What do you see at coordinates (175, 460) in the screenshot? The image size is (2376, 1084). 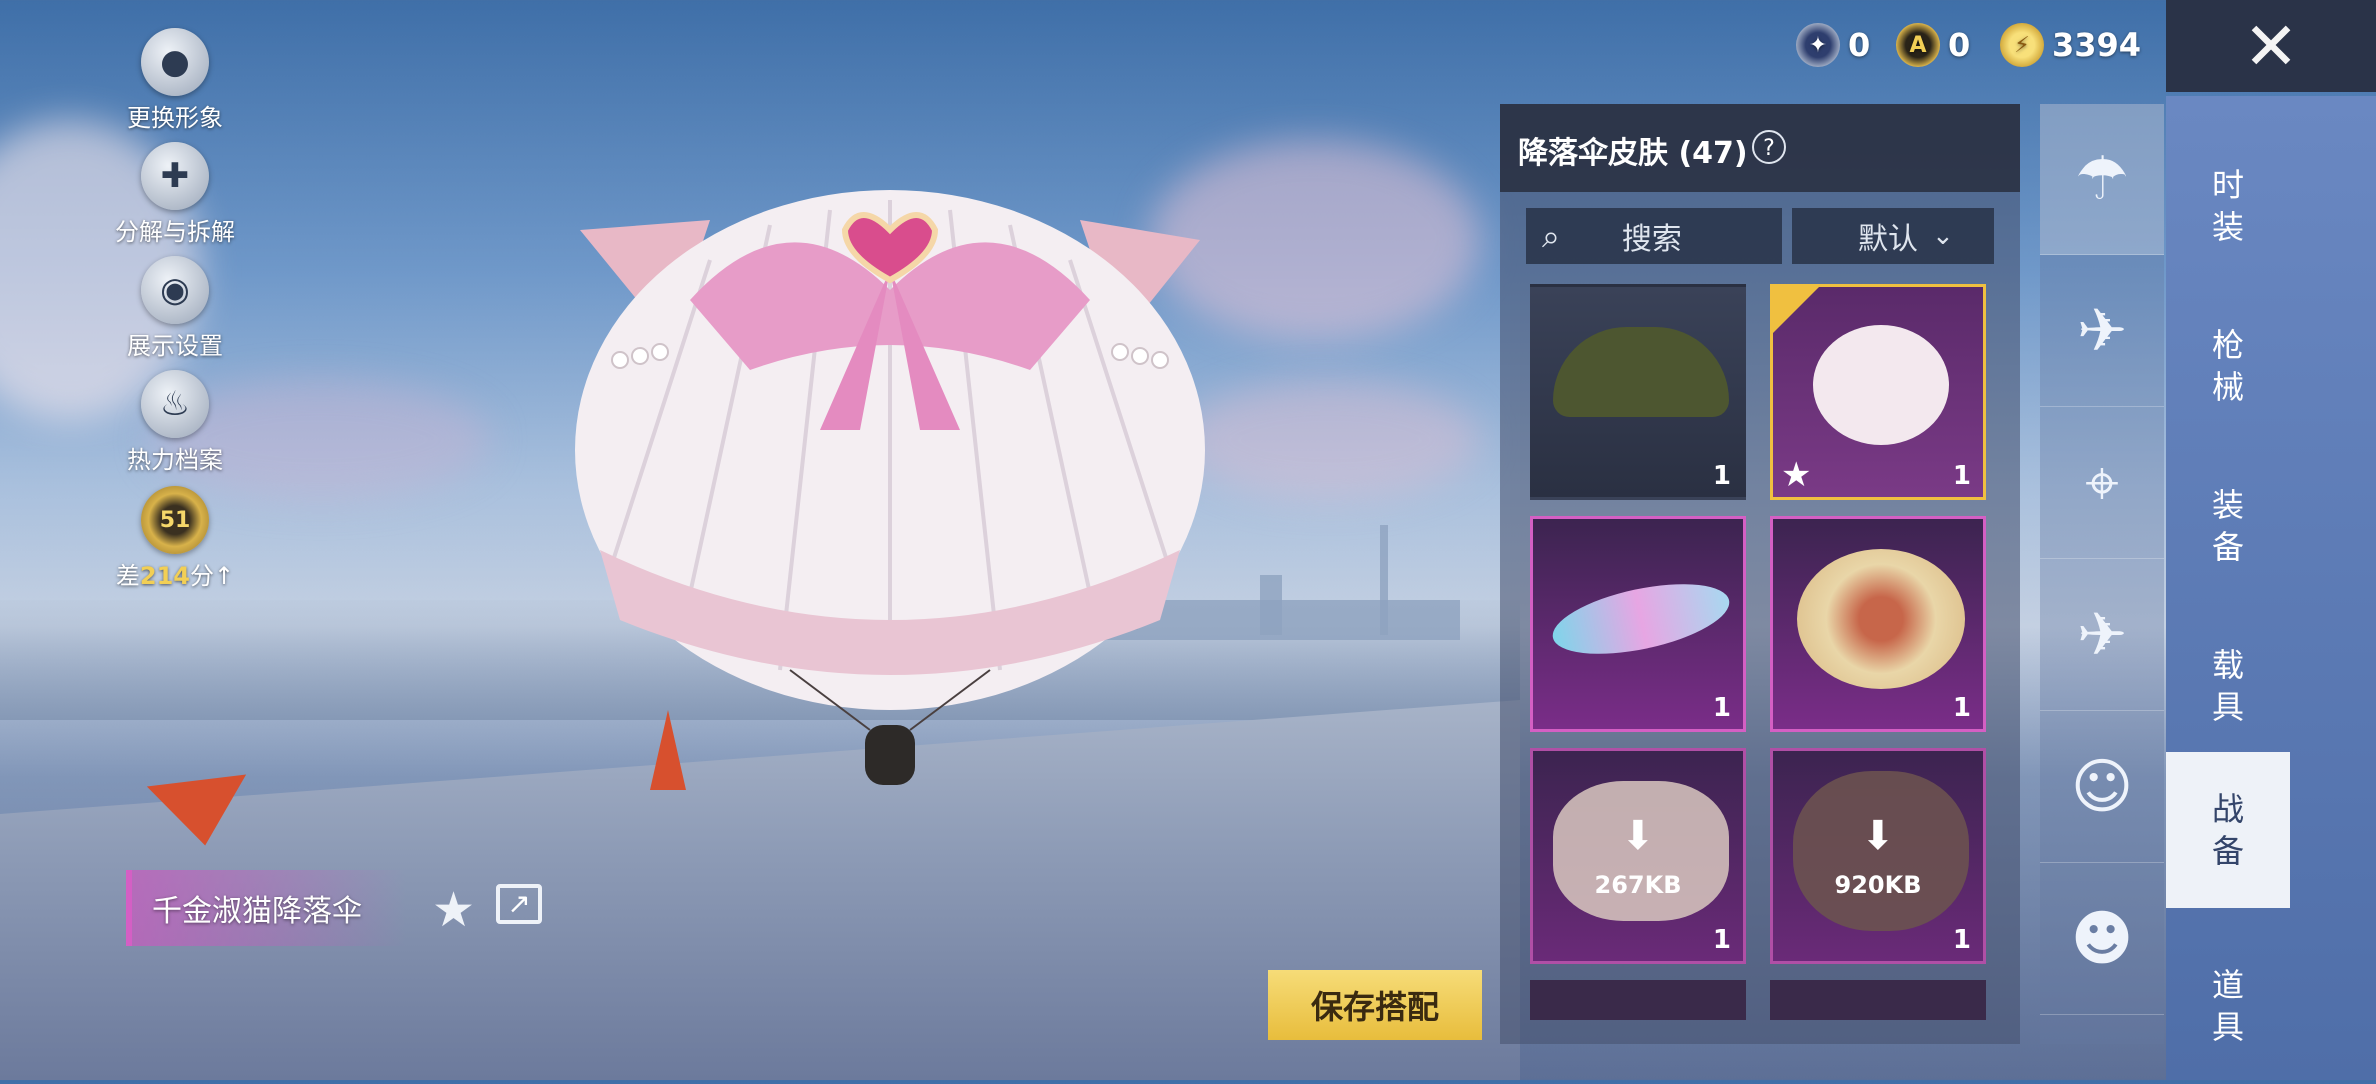 I see `heat-archive-label: 热力档案` at bounding box center [175, 460].